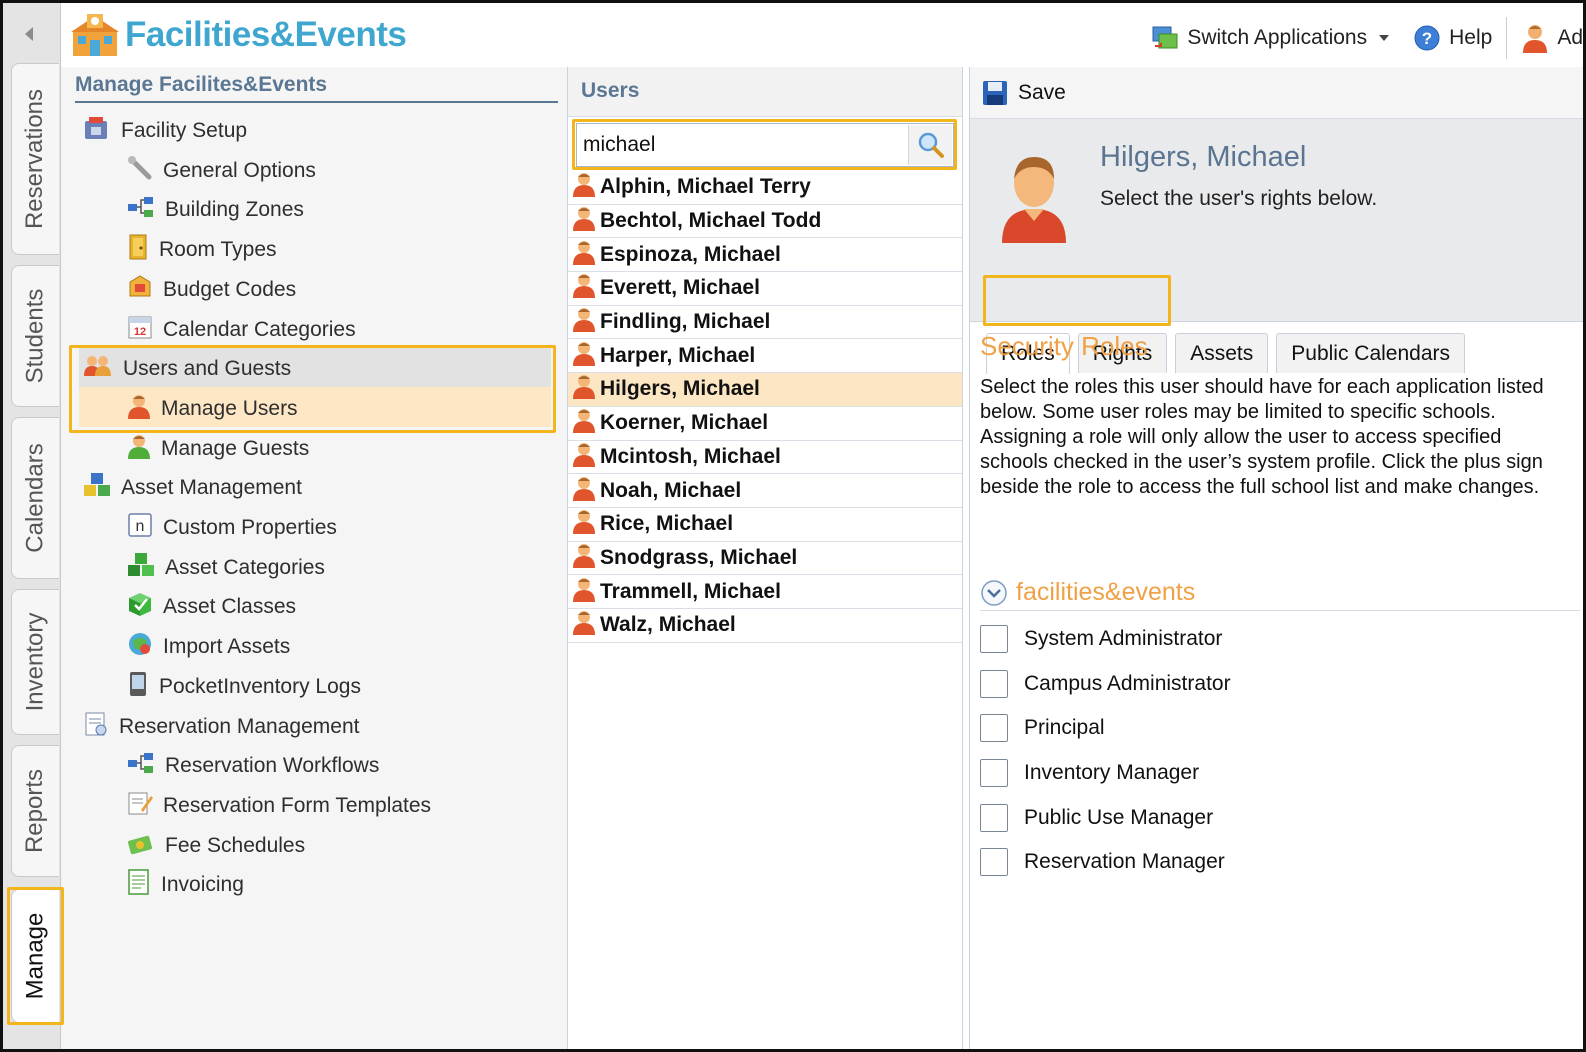  I want to click on nav-item-budget-codes: Budget Codes, so click(211, 290).